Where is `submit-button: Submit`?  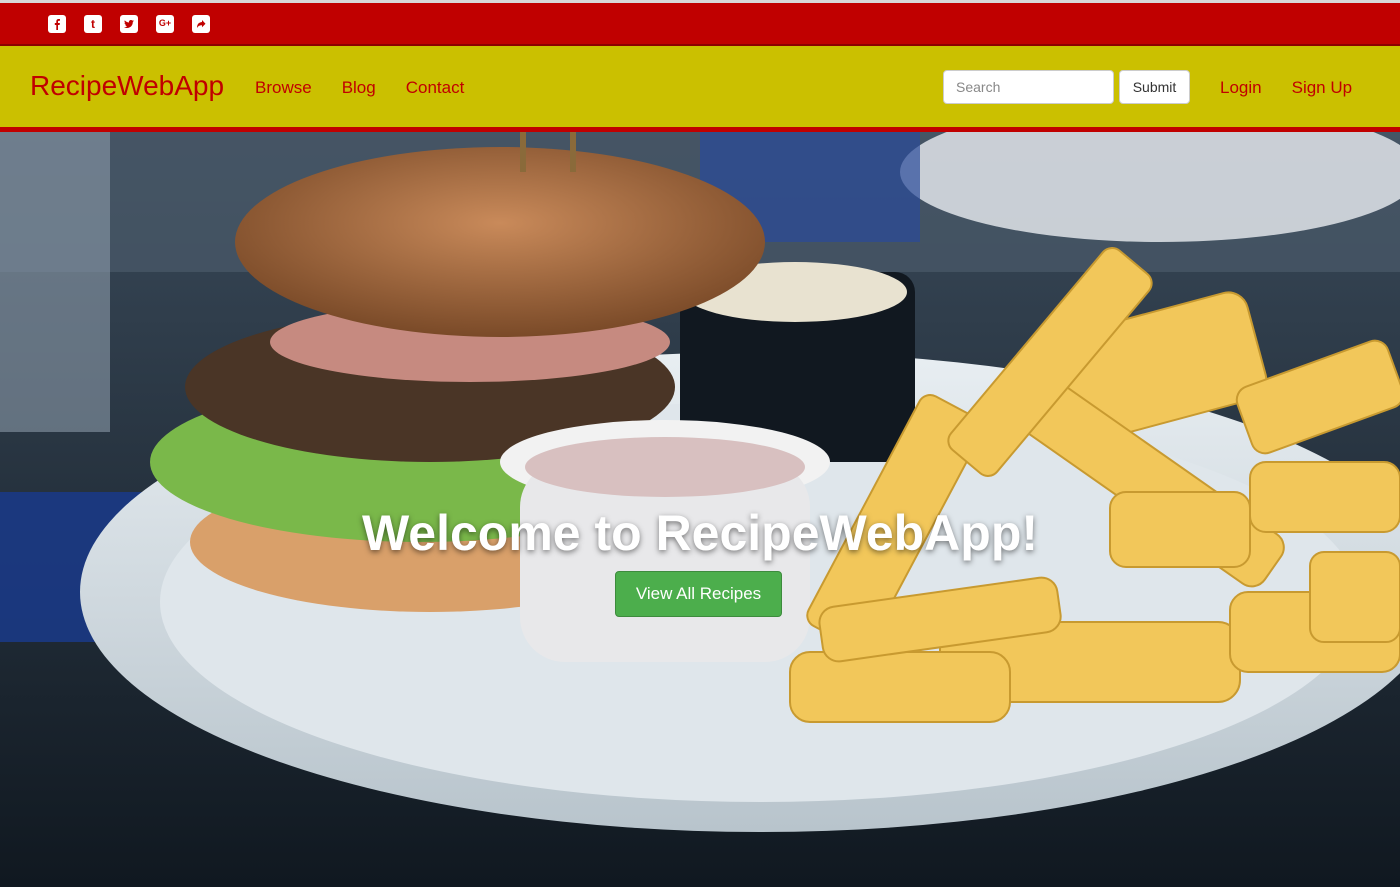
submit-button: Submit is located at coordinates (1154, 87).